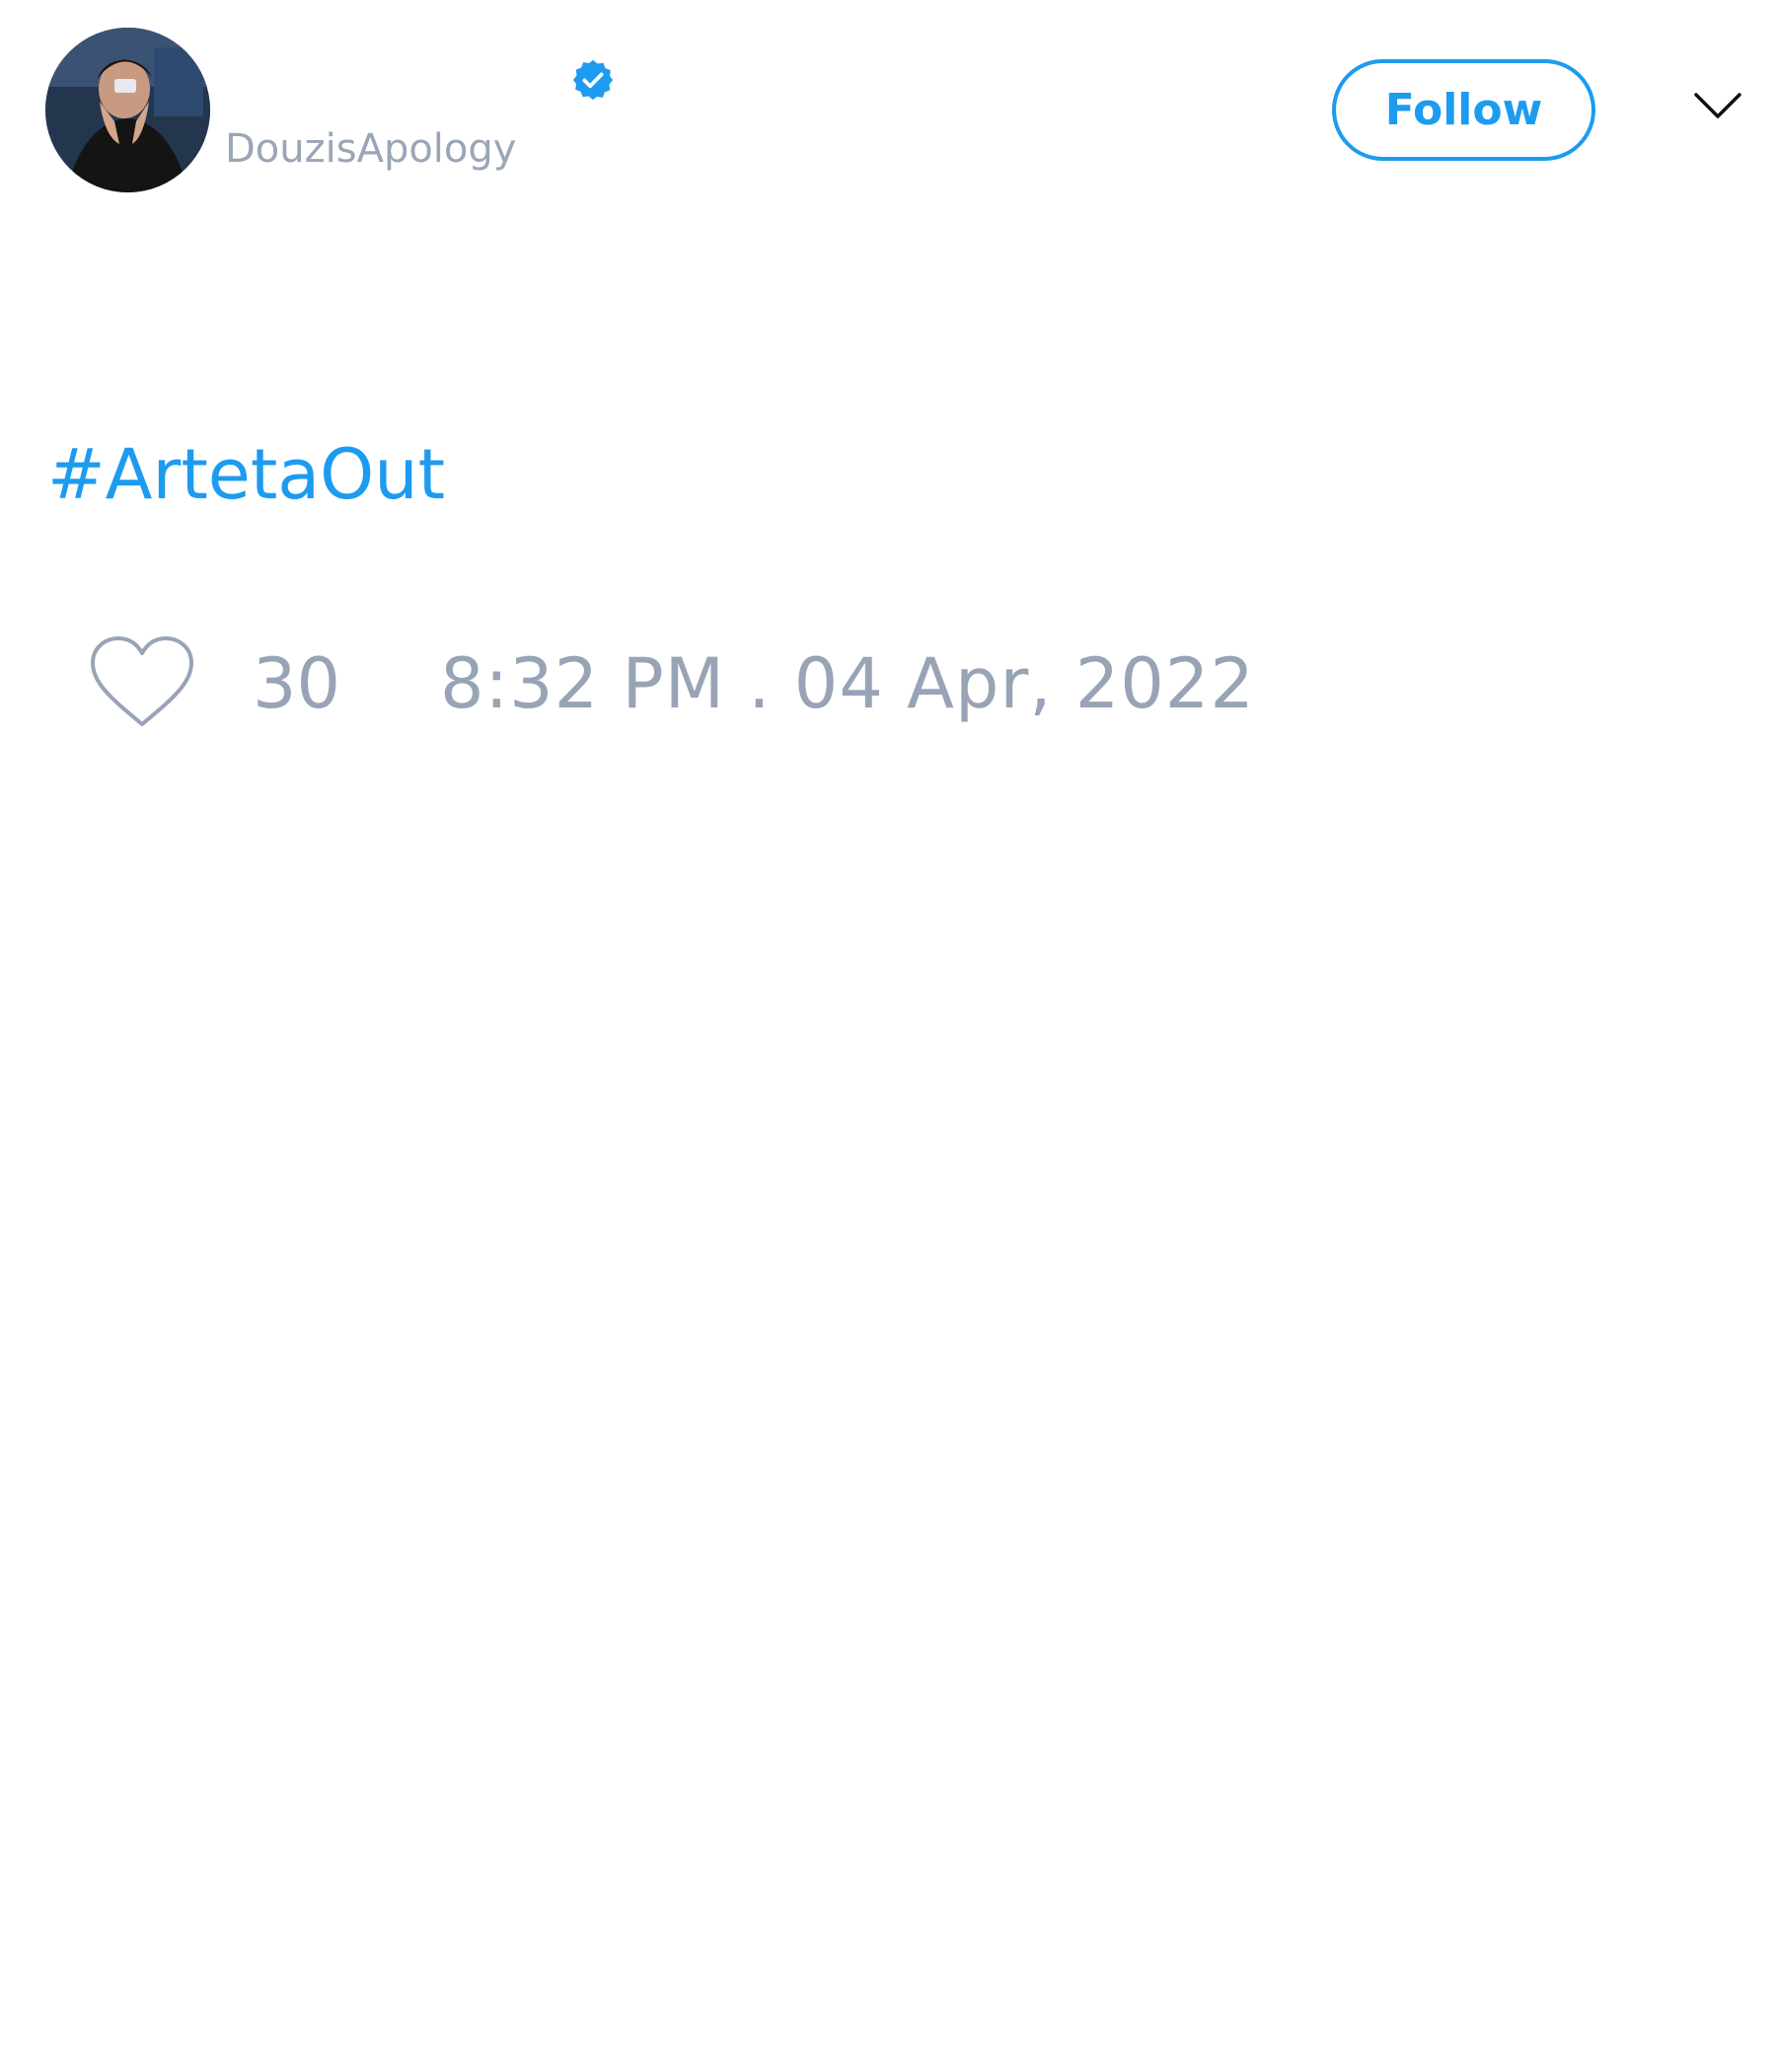 The height and width of the screenshot is (2072, 1776). Describe the element at coordinates (848, 684) in the screenshot. I see `tweet-timestamp: 8:32 PM . 04 Apr, 2022` at that location.